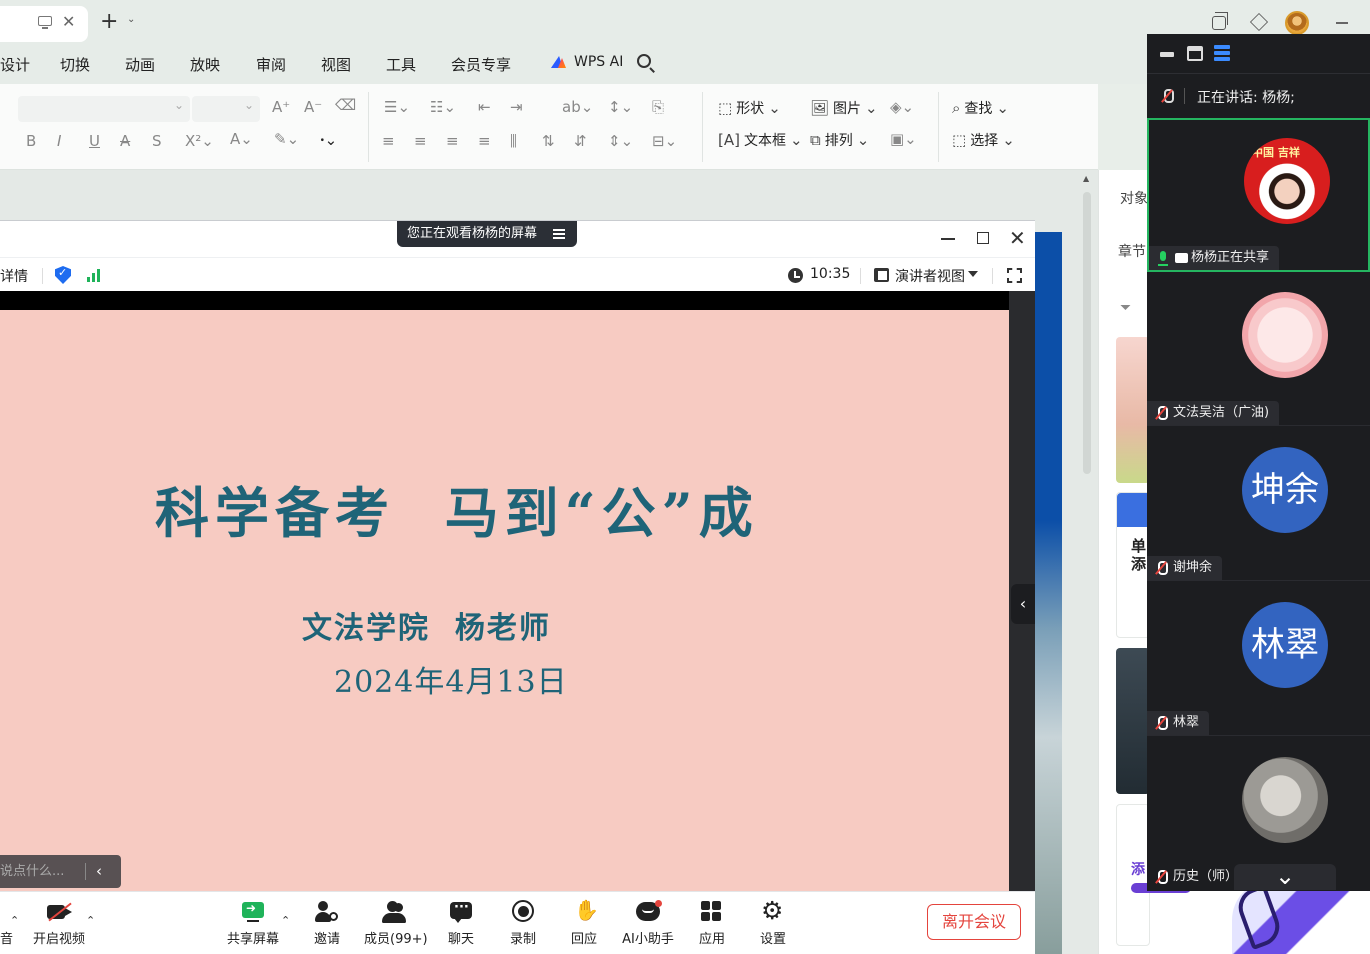 Image resolution: width=1370 pixels, height=954 pixels. What do you see at coordinates (327, 923) in the screenshot?
I see `invite-button: 邀请` at bounding box center [327, 923].